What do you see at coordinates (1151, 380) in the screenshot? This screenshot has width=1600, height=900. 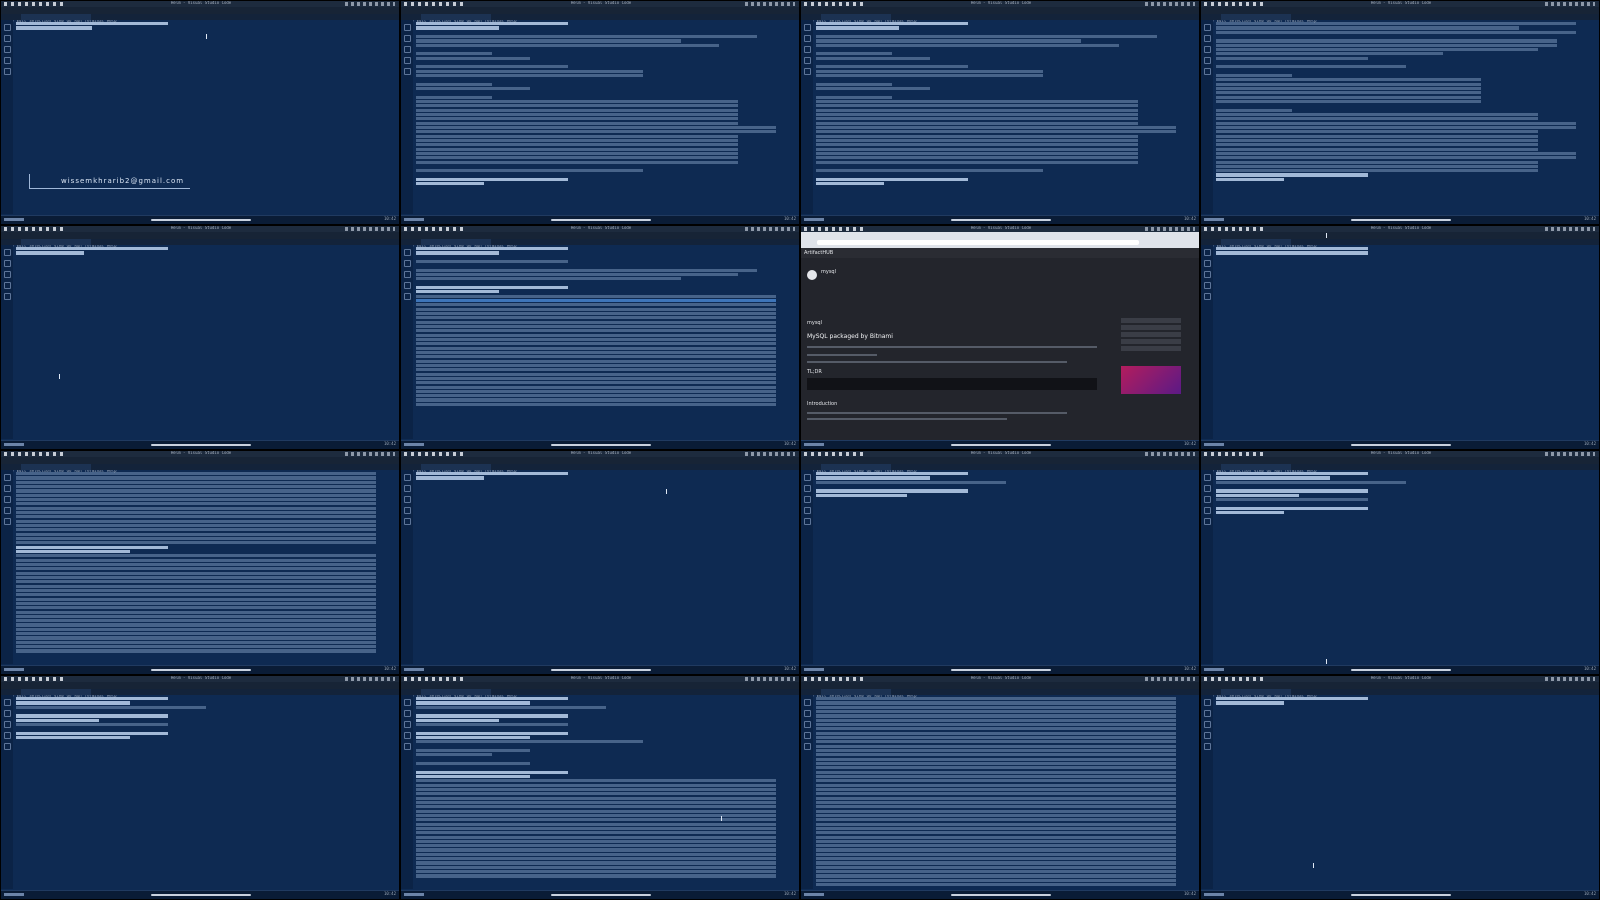 I see `promo-banner` at bounding box center [1151, 380].